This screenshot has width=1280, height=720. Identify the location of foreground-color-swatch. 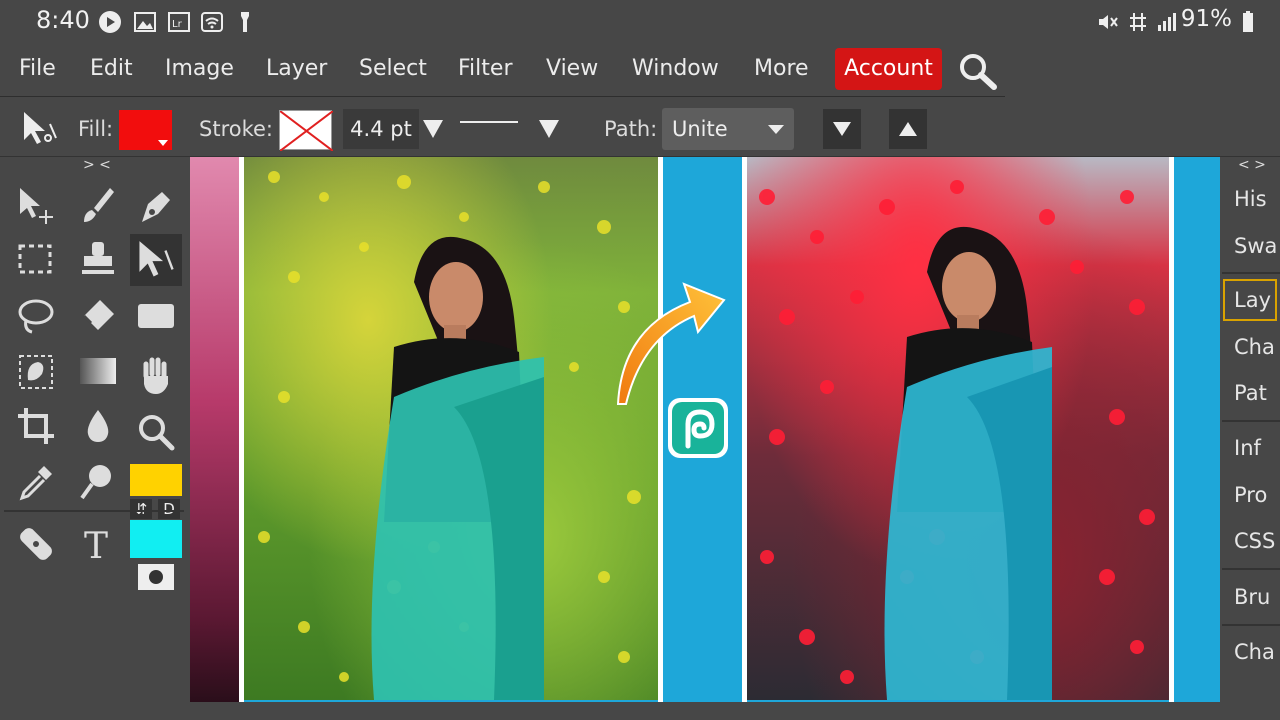
(156, 480).